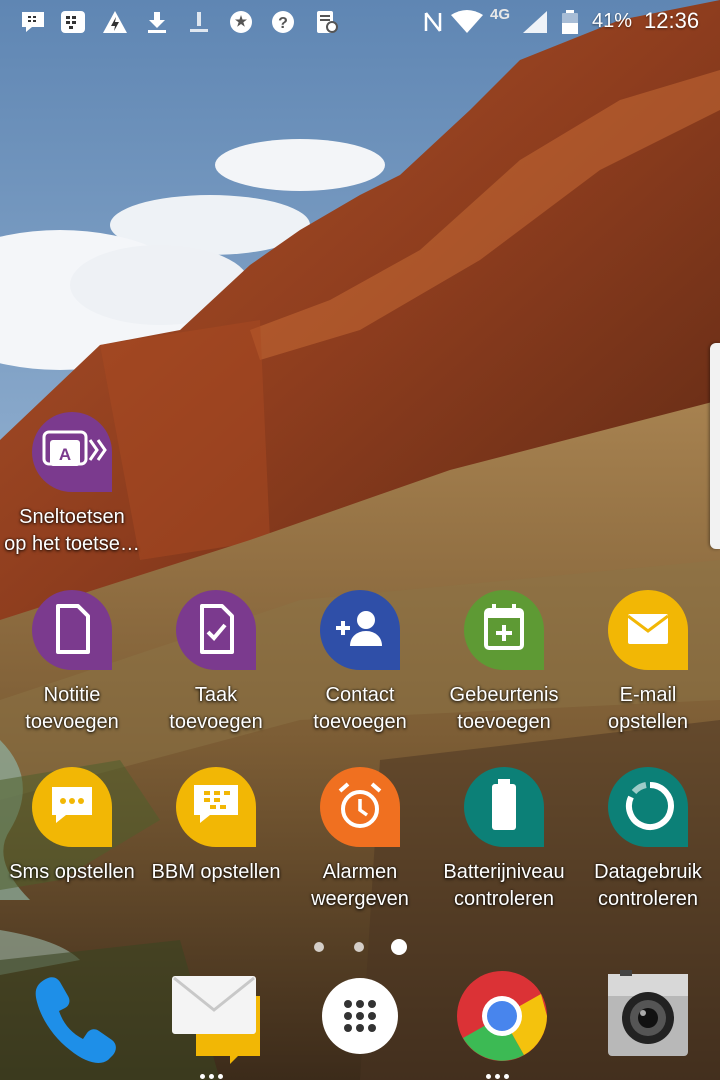 This screenshot has width=720, height=1084. Describe the element at coordinates (502, 1072) in the screenshot. I see `chrome-more-dots` at that location.